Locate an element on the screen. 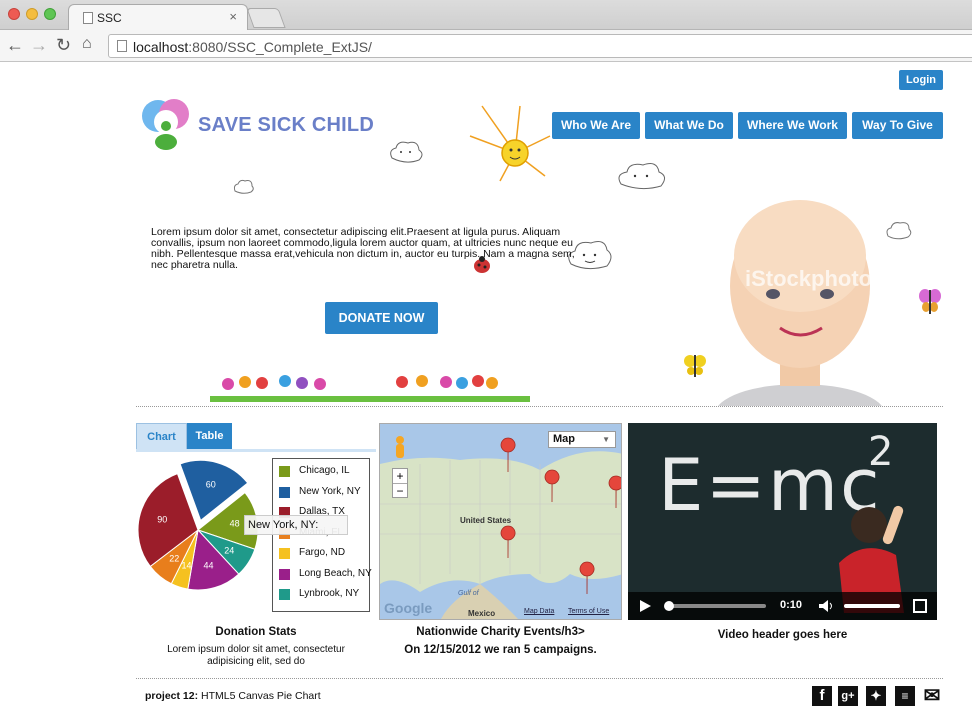 This screenshot has width=972, height=716. video-progress-bar is located at coordinates (715, 606).